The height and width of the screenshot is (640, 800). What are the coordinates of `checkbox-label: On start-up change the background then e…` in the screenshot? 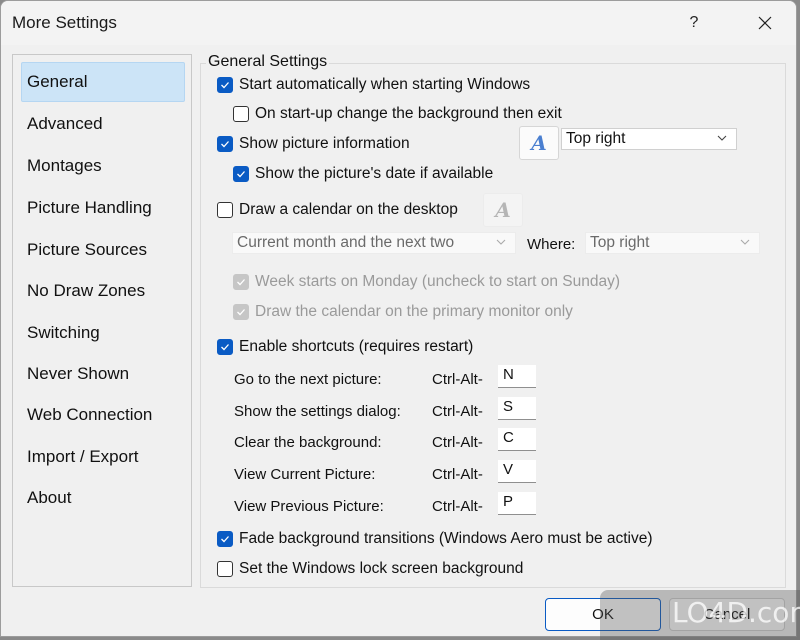 It's located at (408, 113).